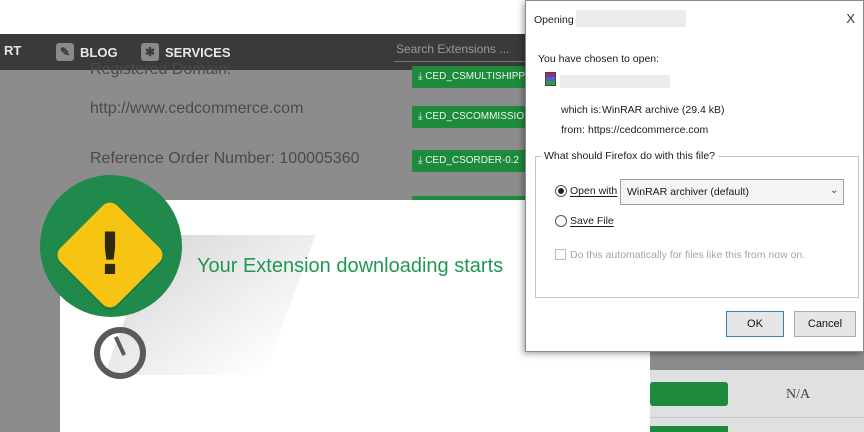 This screenshot has width=864, height=432. What do you see at coordinates (120, 353) in the screenshot?
I see `clock-icon` at bounding box center [120, 353].